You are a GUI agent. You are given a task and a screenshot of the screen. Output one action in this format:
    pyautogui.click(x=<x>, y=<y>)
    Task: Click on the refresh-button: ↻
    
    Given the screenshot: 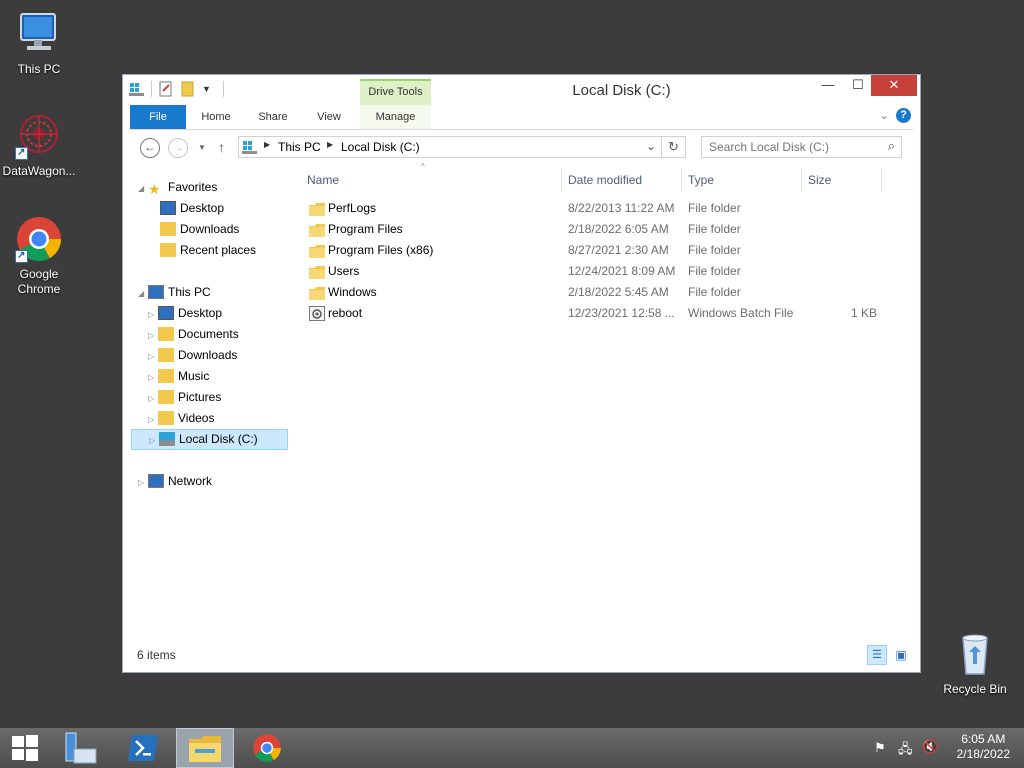 What is the action you would take?
    pyautogui.click(x=674, y=147)
    